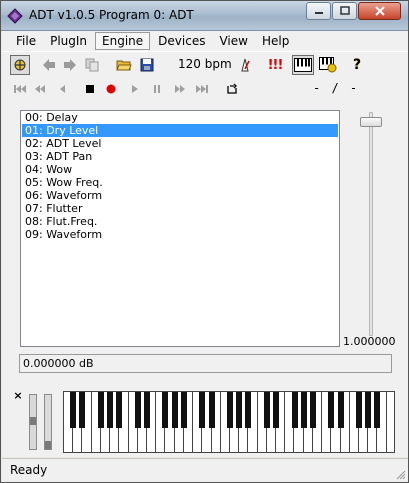 This screenshot has height=483, width=409. Describe the element at coordinates (26, 41) in the screenshot. I see `menu-file: File` at that location.